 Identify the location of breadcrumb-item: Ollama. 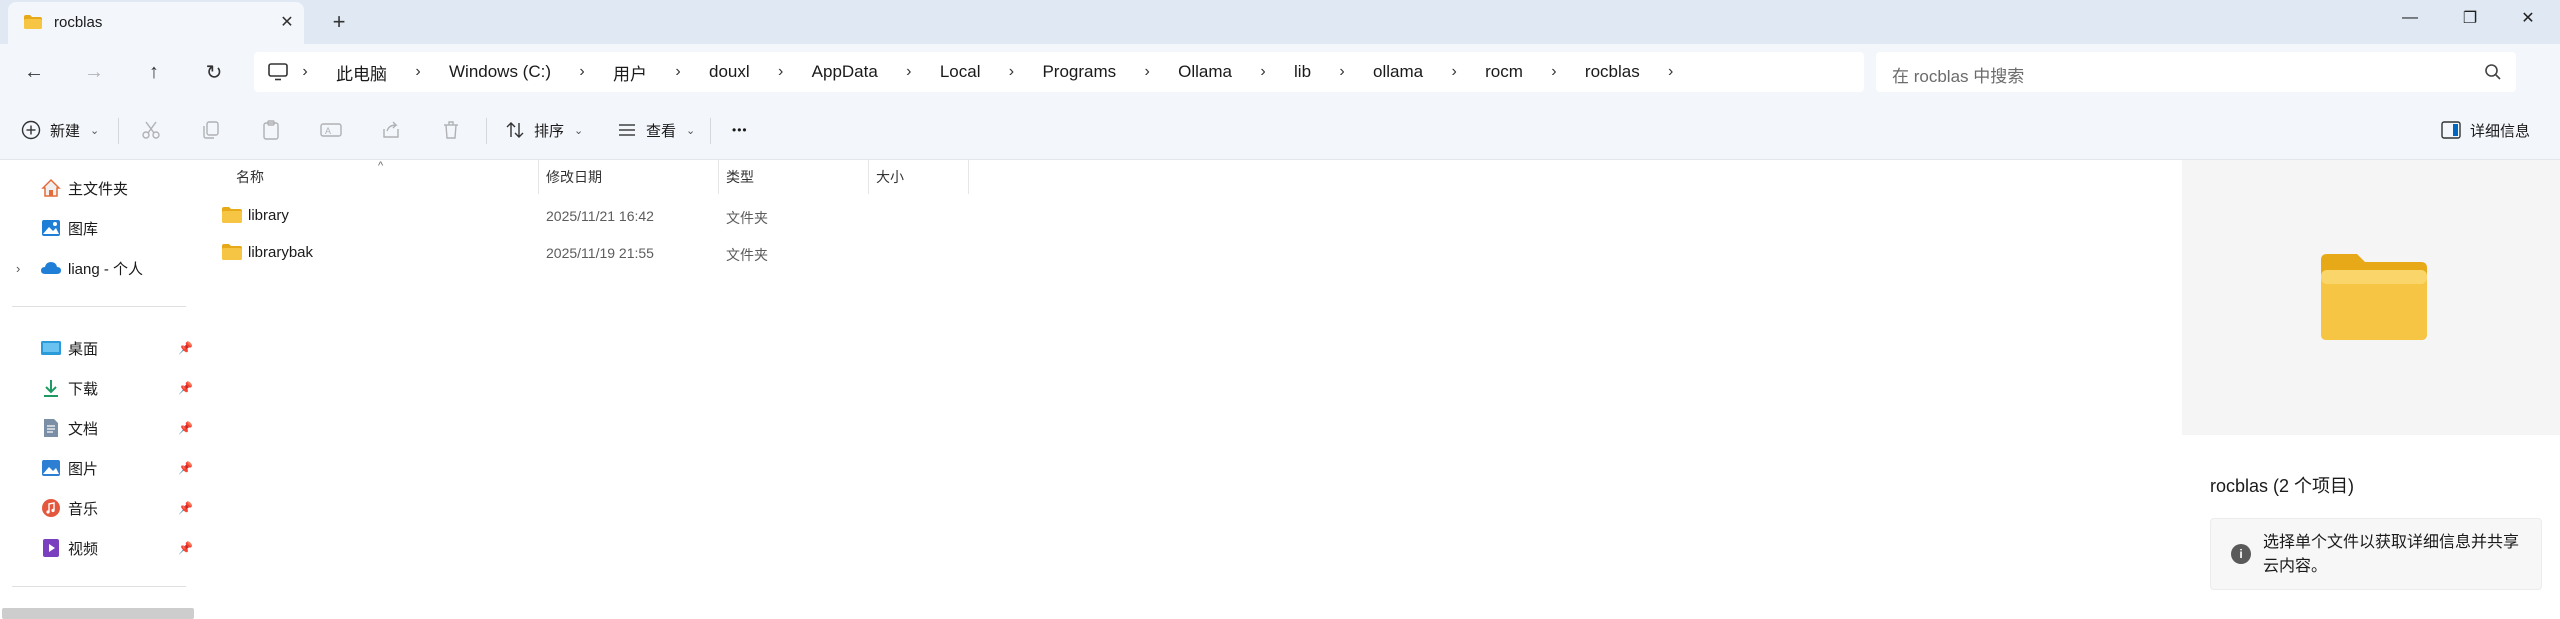
(1205, 72).